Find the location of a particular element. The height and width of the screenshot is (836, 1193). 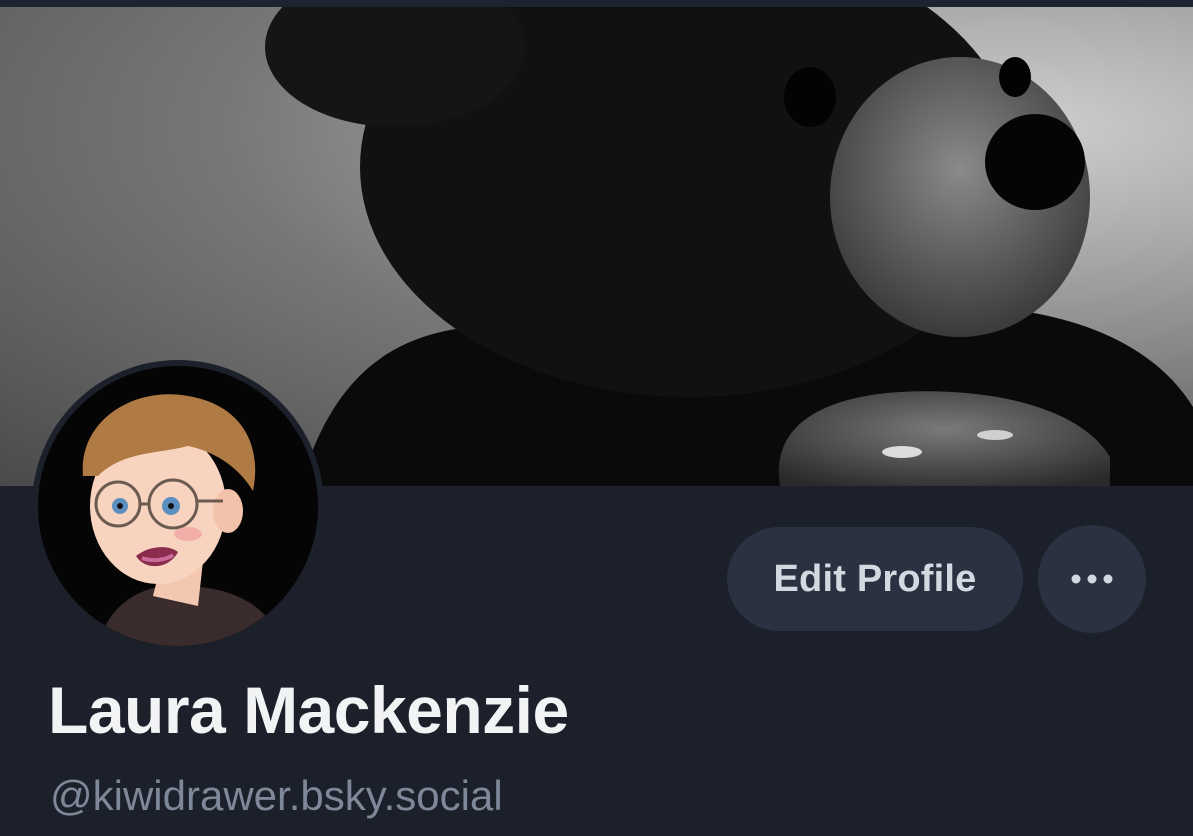

avatar-image is located at coordinates (178, 506).